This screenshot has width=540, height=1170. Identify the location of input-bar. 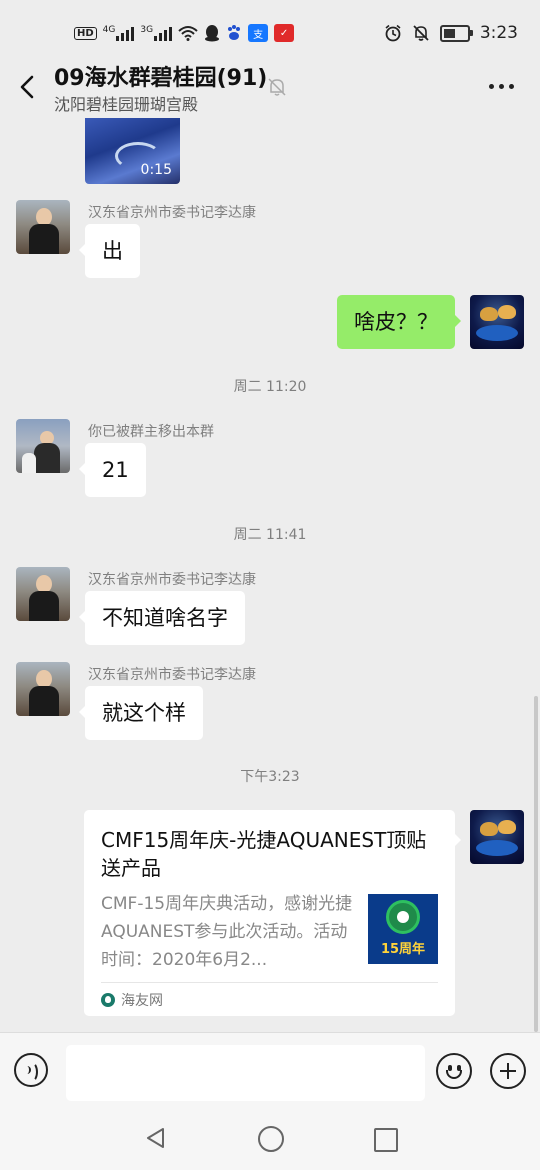
(270, 1071).